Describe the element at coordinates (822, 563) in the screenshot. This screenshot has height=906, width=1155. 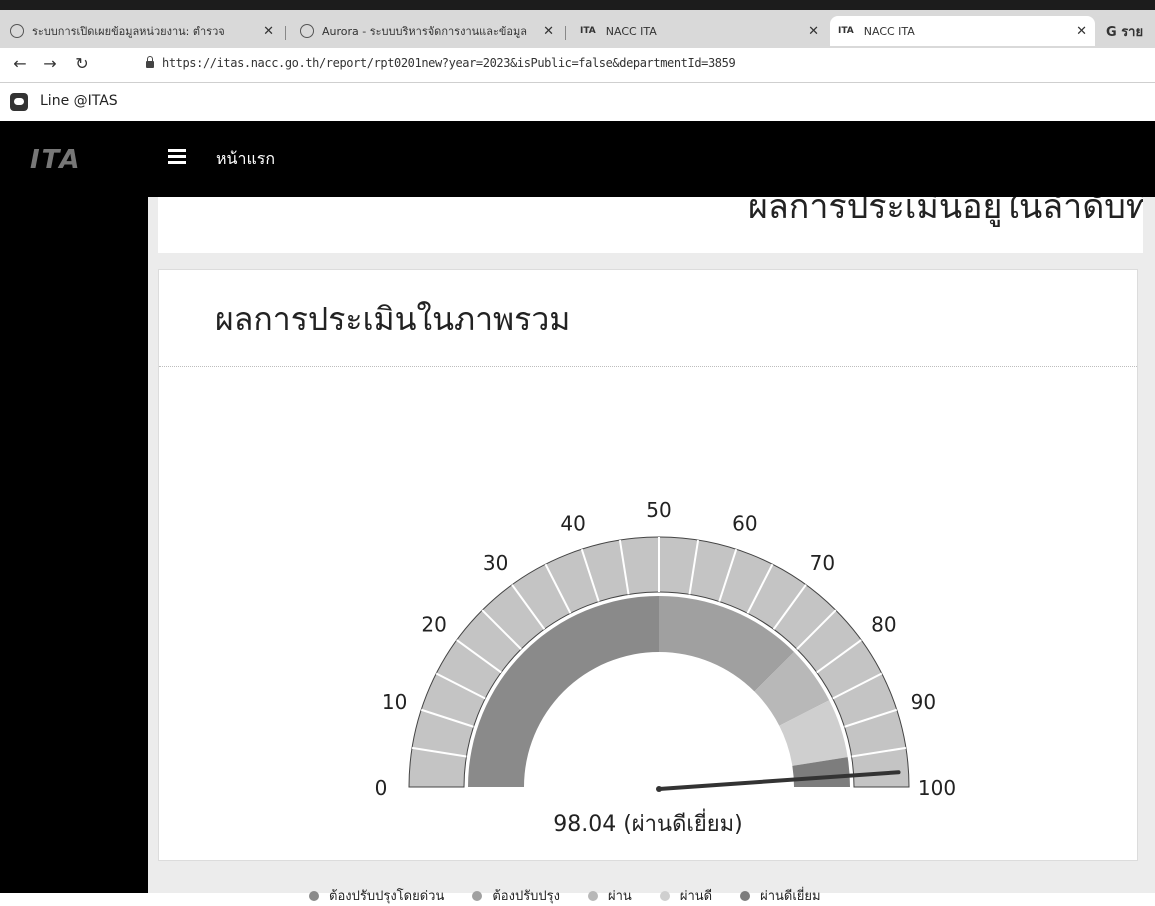
I see `gauge-tick-label: 70` at that location.